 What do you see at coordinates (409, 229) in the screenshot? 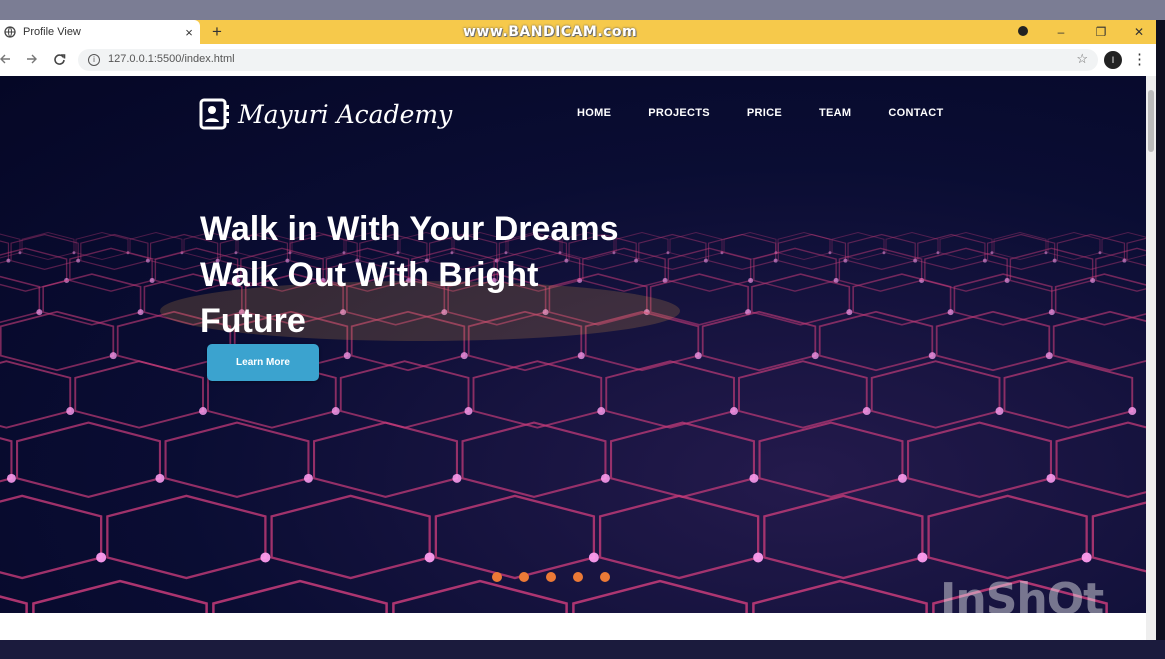
I see `hero-title-line-1: Walk in With Your Dreams` at bounding box center [409, 229].